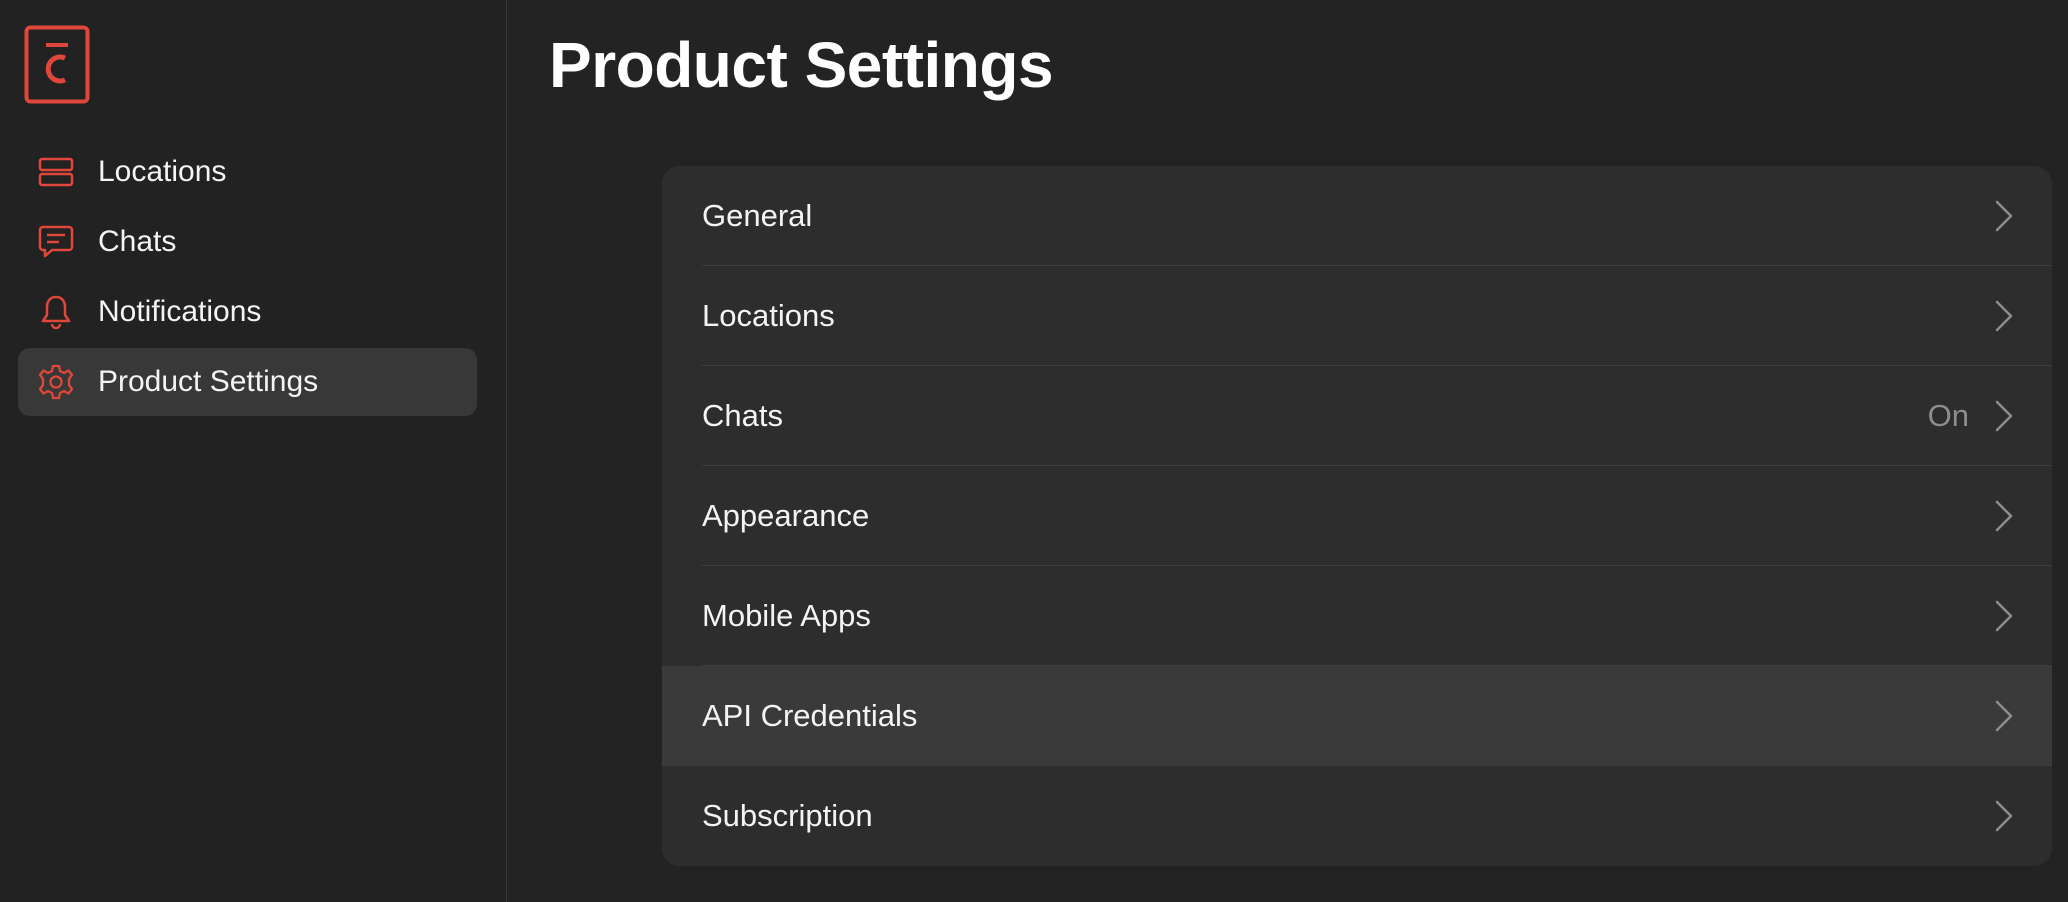  What do you see at coordinates (56, 312) in the screenshot?
I see `bell-icon` at bounding box center [56, 312].